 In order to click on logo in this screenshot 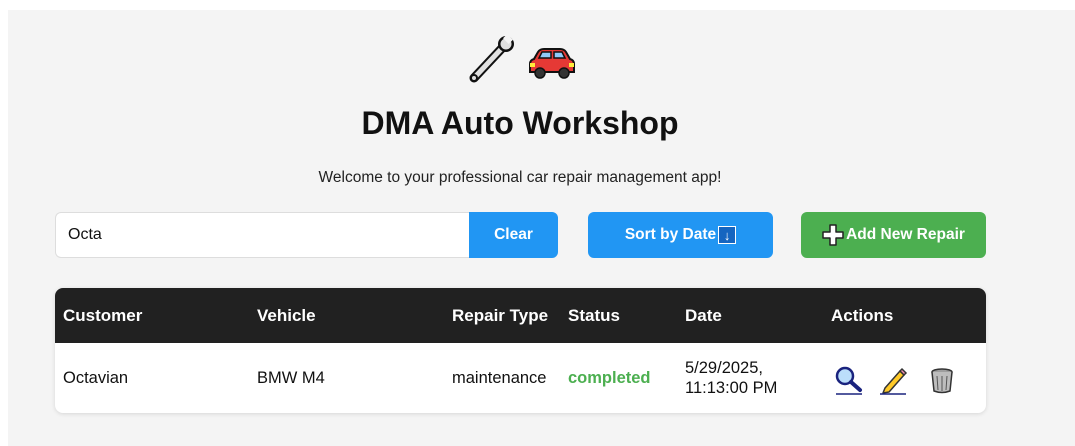, I will do `click(522, 59)`.